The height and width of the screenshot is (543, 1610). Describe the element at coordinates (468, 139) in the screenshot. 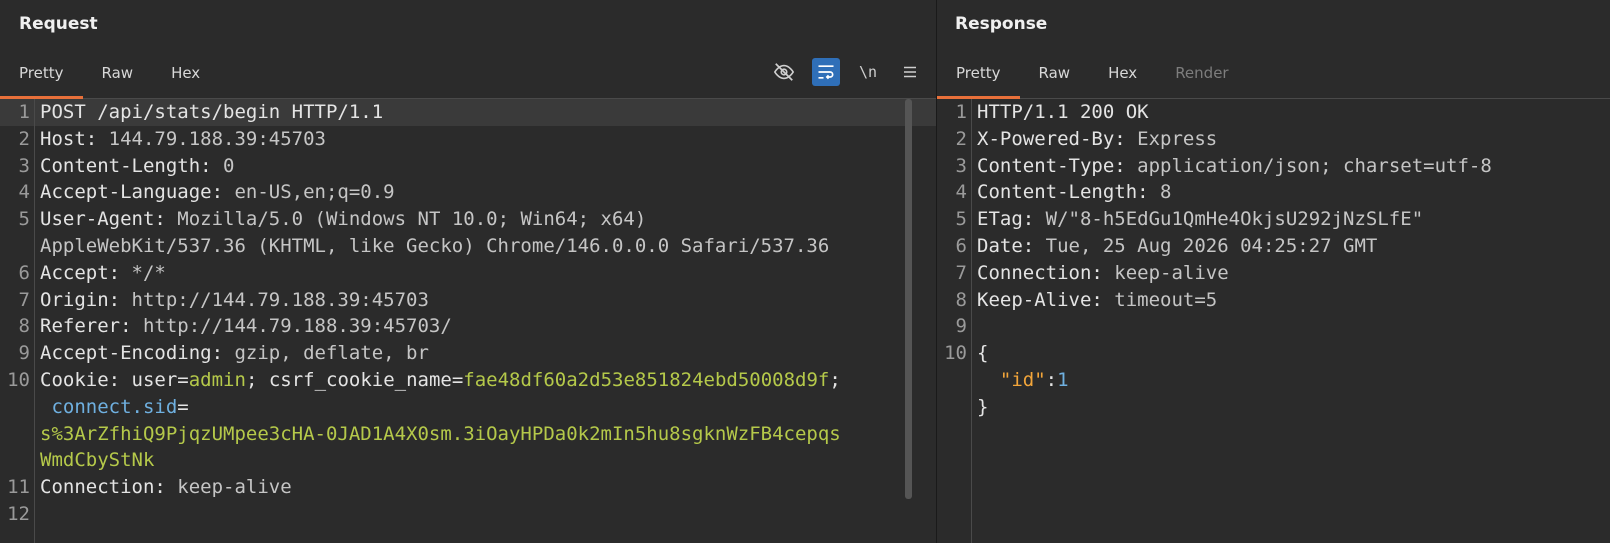

I see `code-line: 2 Host: 144.79.188.39:45703` at that location.